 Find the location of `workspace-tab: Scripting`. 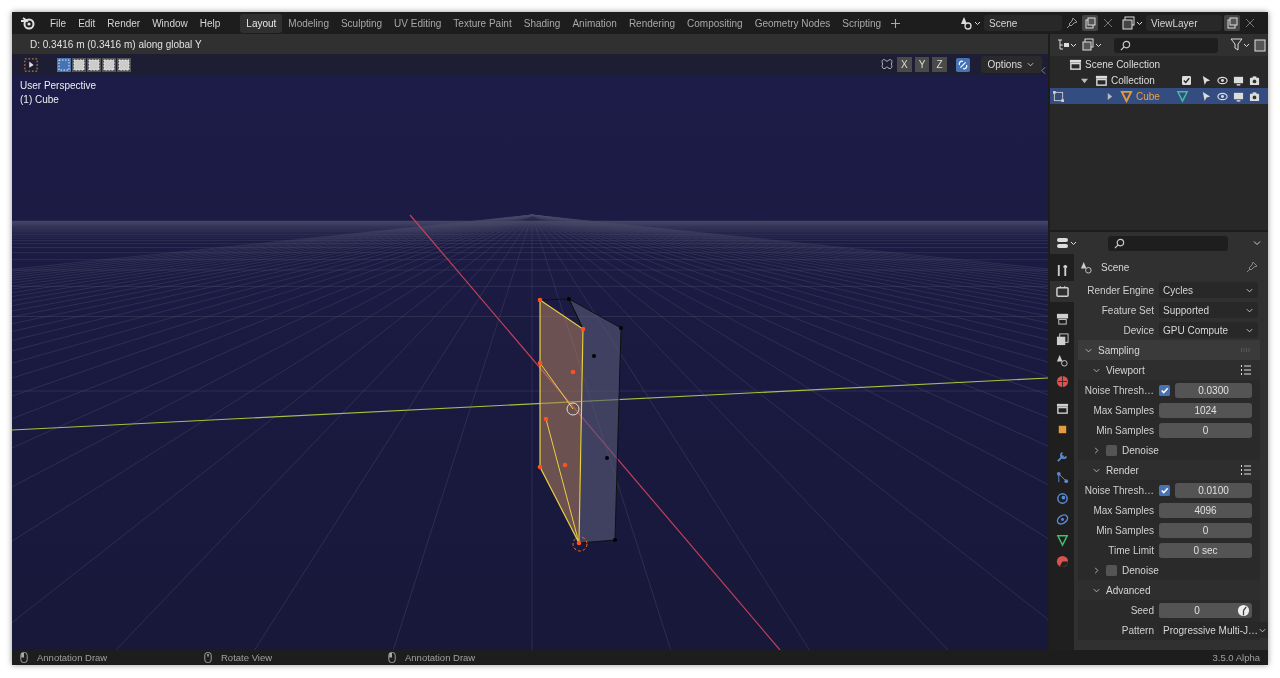

workspace-tab: Scripting is located at coordinates (862, 23).